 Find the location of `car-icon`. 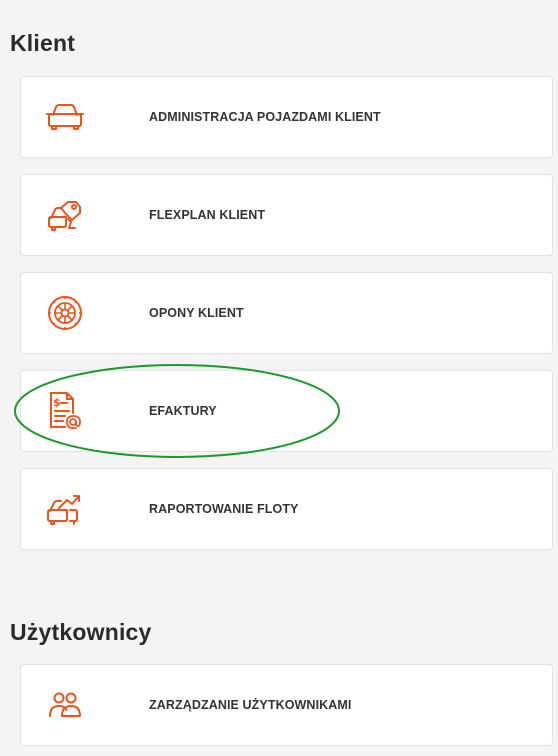

car-icon is located at coordinates (65, 117).